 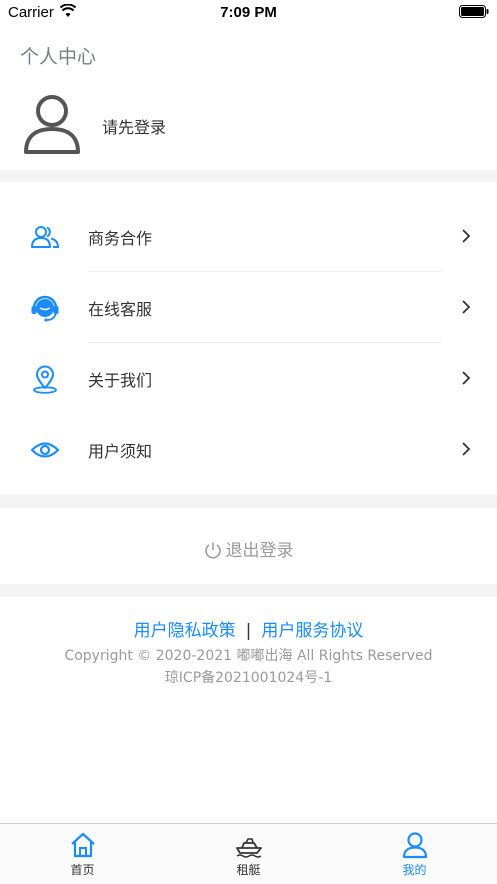 I want to click on tab-mine: 我的, so click(x=414, y=854).